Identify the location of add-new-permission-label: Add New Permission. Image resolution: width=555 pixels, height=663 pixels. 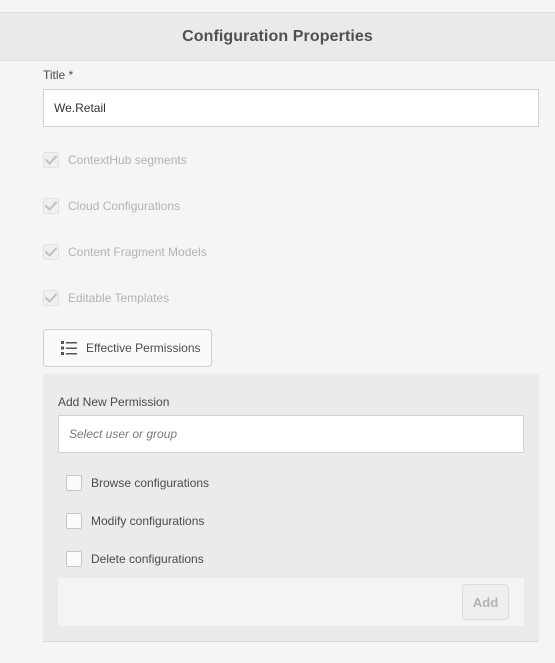
(114, 402).